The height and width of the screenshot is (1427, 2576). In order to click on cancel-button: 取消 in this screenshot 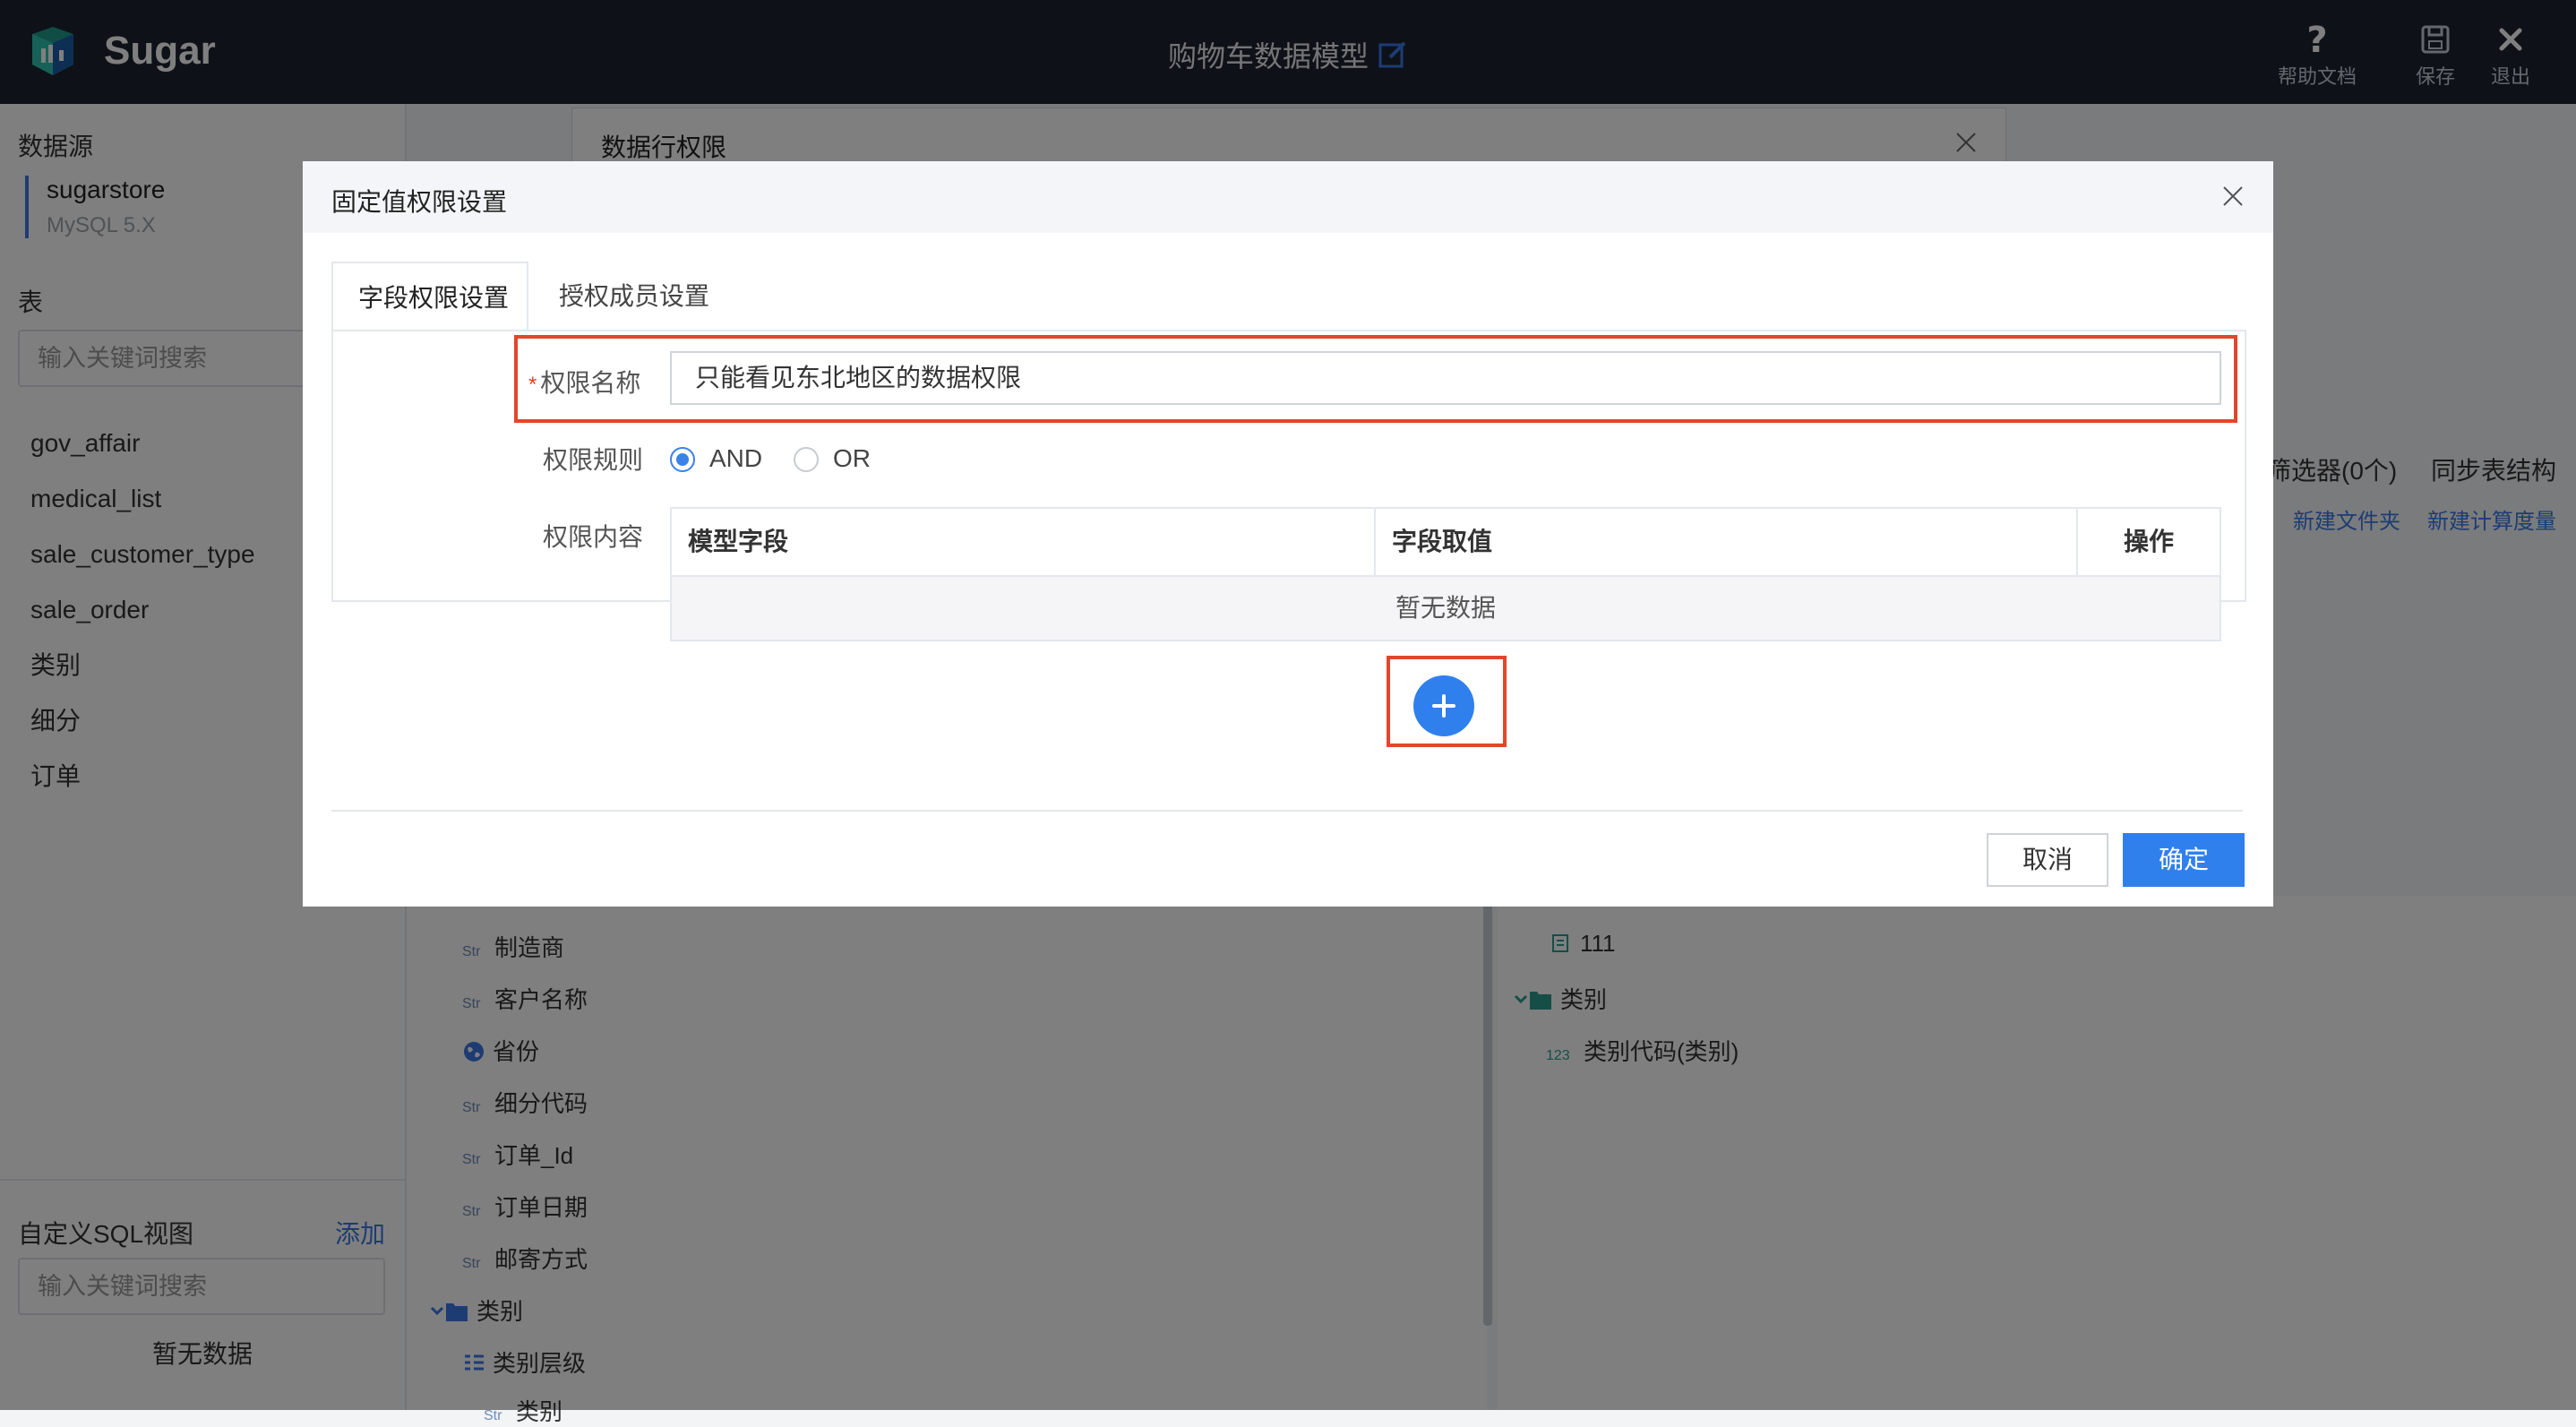, I will do `click(2047, 860)`.